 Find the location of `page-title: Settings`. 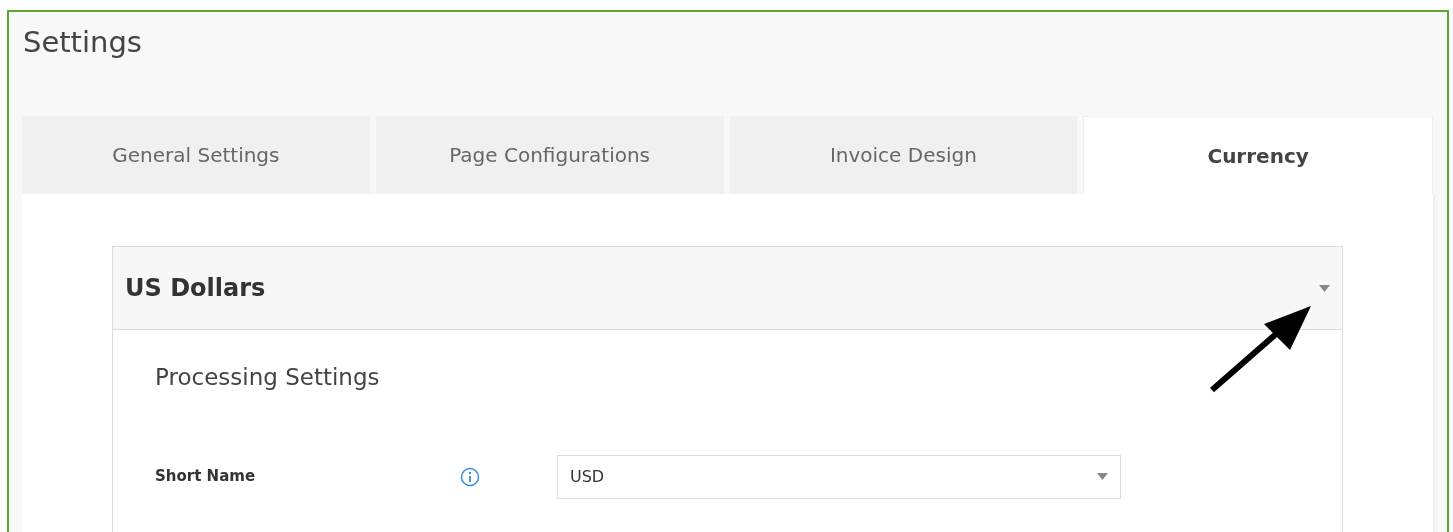

page-title: Settings is located at coordinates (82, 42).